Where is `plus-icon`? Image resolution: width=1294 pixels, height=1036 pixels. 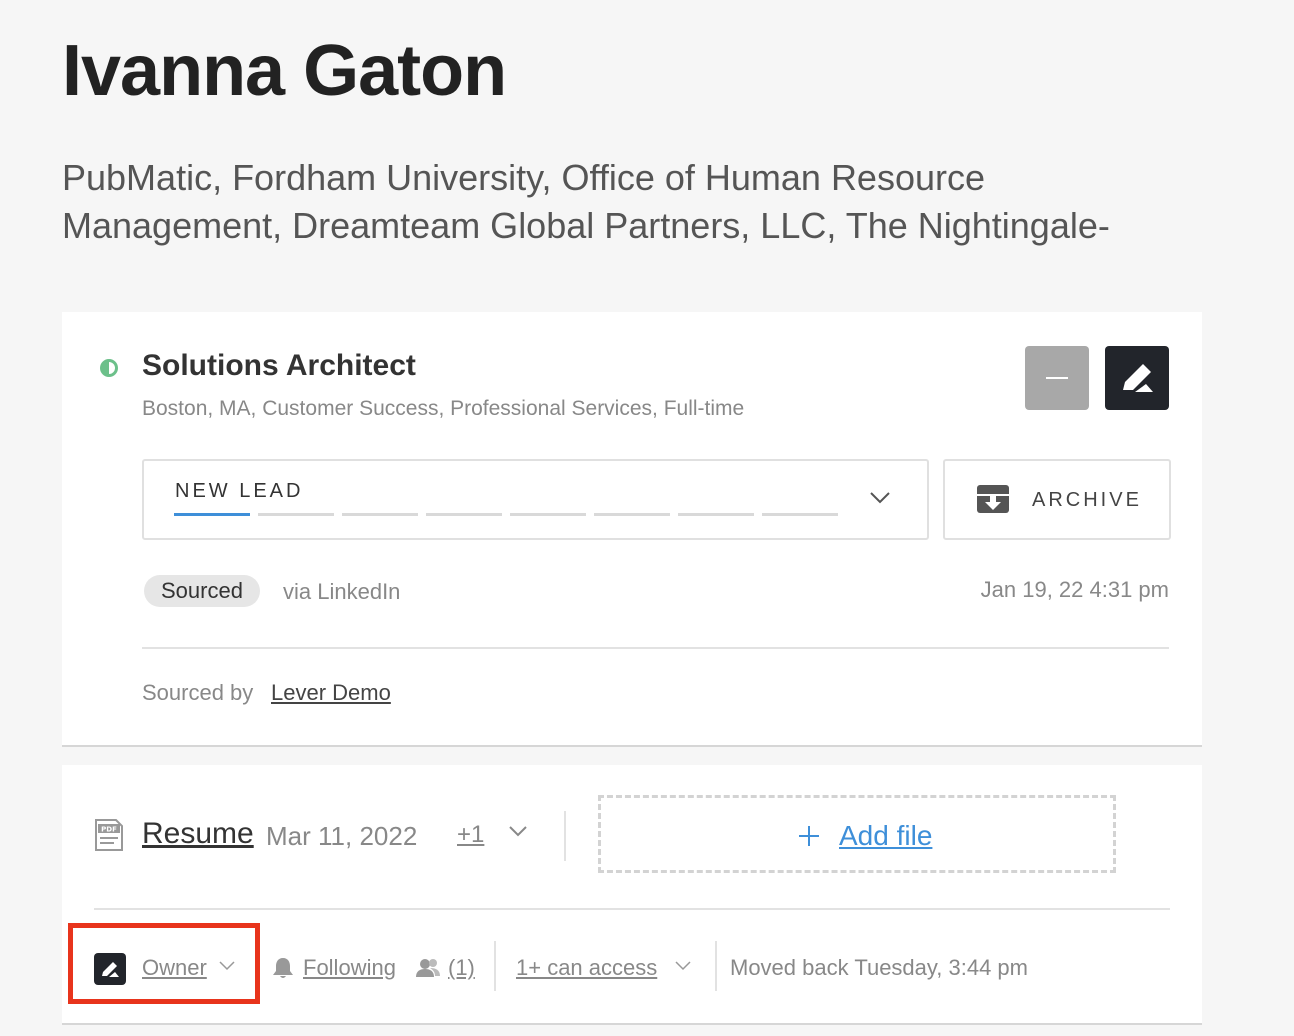
plus-icon is located at coordinates (809, 836).